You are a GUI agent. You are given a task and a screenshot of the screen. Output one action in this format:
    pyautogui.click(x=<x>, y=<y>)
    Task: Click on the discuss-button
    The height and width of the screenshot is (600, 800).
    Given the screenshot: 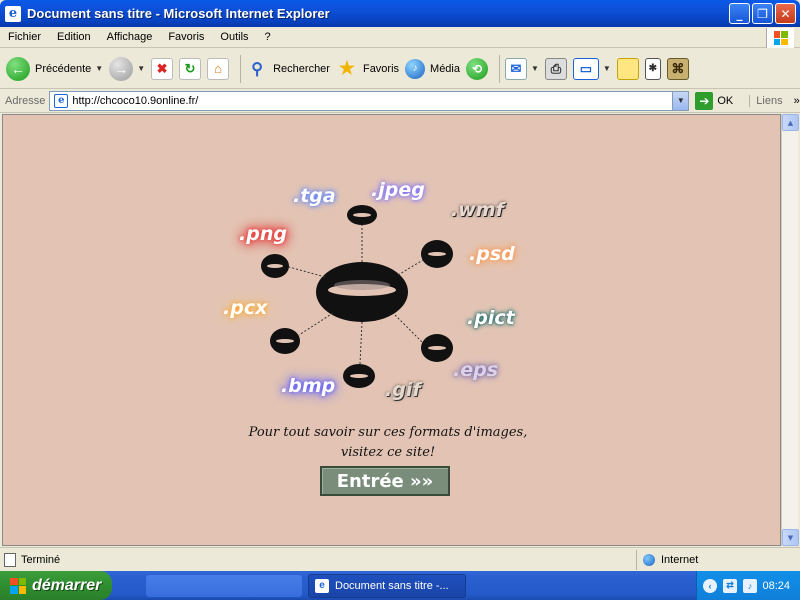 What is the action you would take?
    pyautogui.click(x=627, y=69)
    